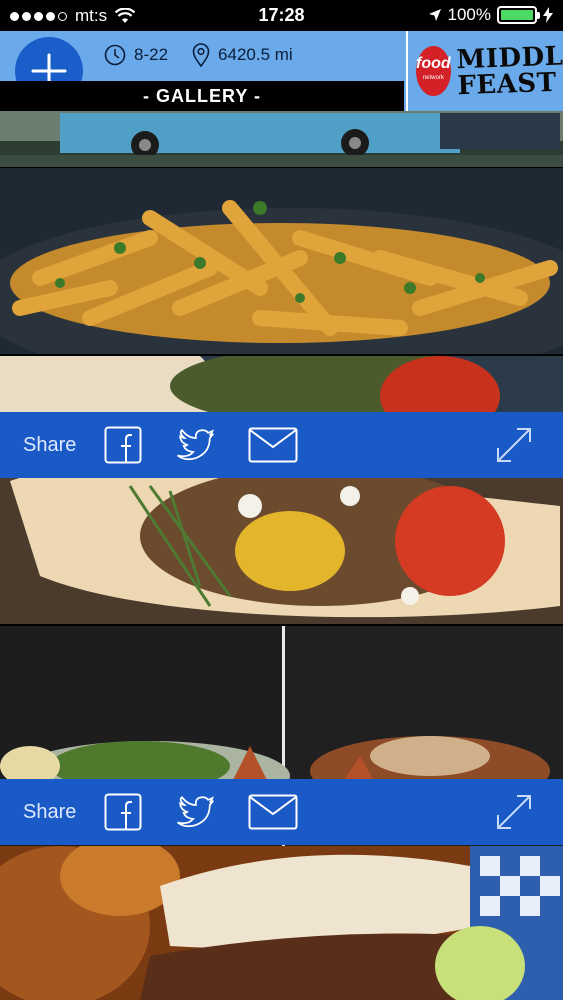  Describe the element at coordinates (434, 15) in the screenshot. I see `location-arrow-icon` at that location.